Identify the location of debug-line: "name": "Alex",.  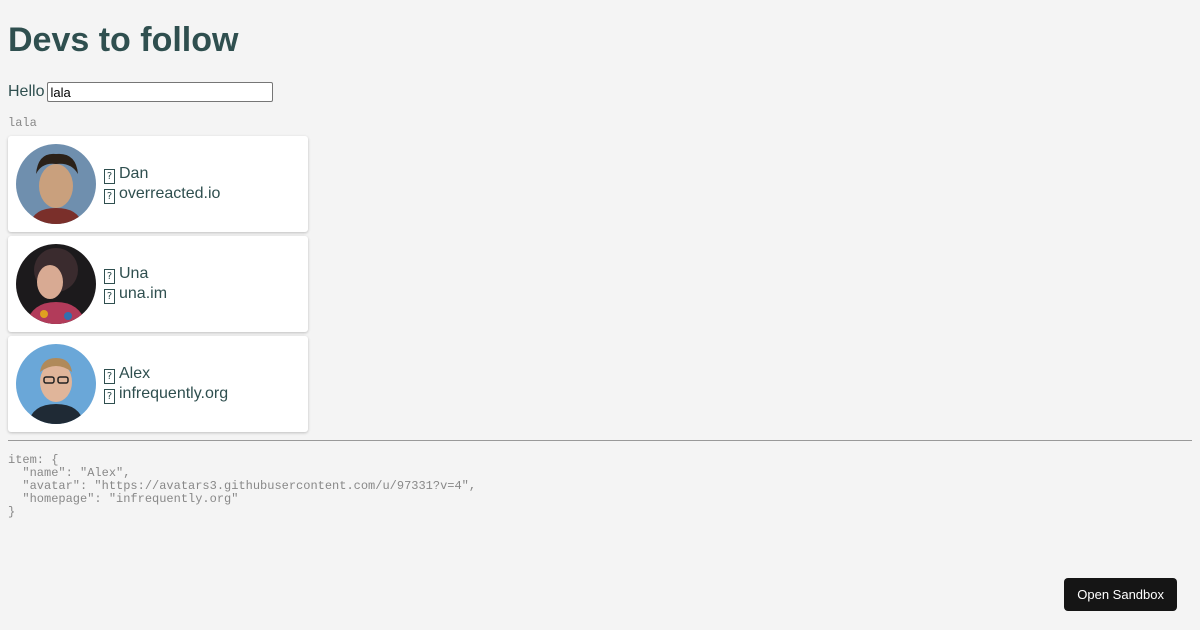
(69, 473).